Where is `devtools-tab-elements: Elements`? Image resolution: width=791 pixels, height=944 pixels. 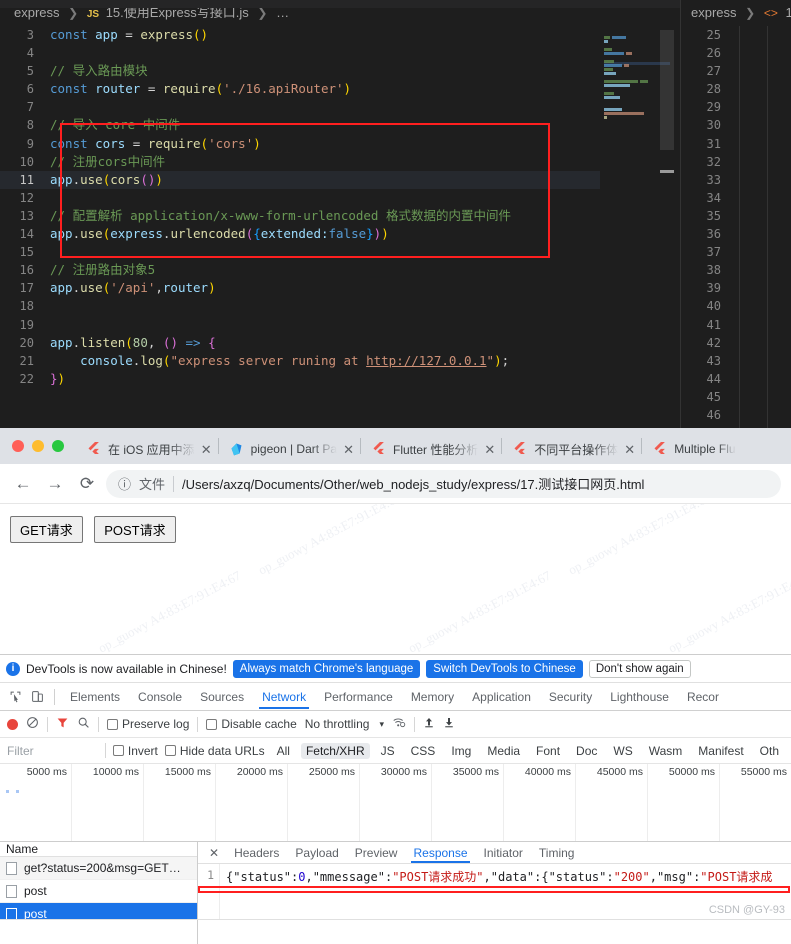 devtools-tab-elements: Elements is located at coordinates (95, 696).